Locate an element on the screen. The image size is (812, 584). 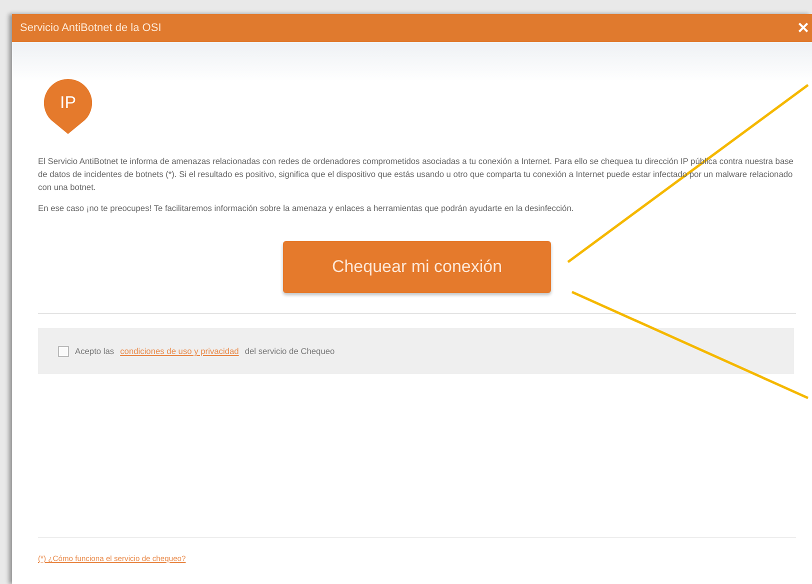
description-text: En ese caso ¡no te preocupes! Te facilitaremos información sobre la amenaza y enlaces a herramientas que podrán ayudarte en la desinfección. is located at coordinates (306, 208).